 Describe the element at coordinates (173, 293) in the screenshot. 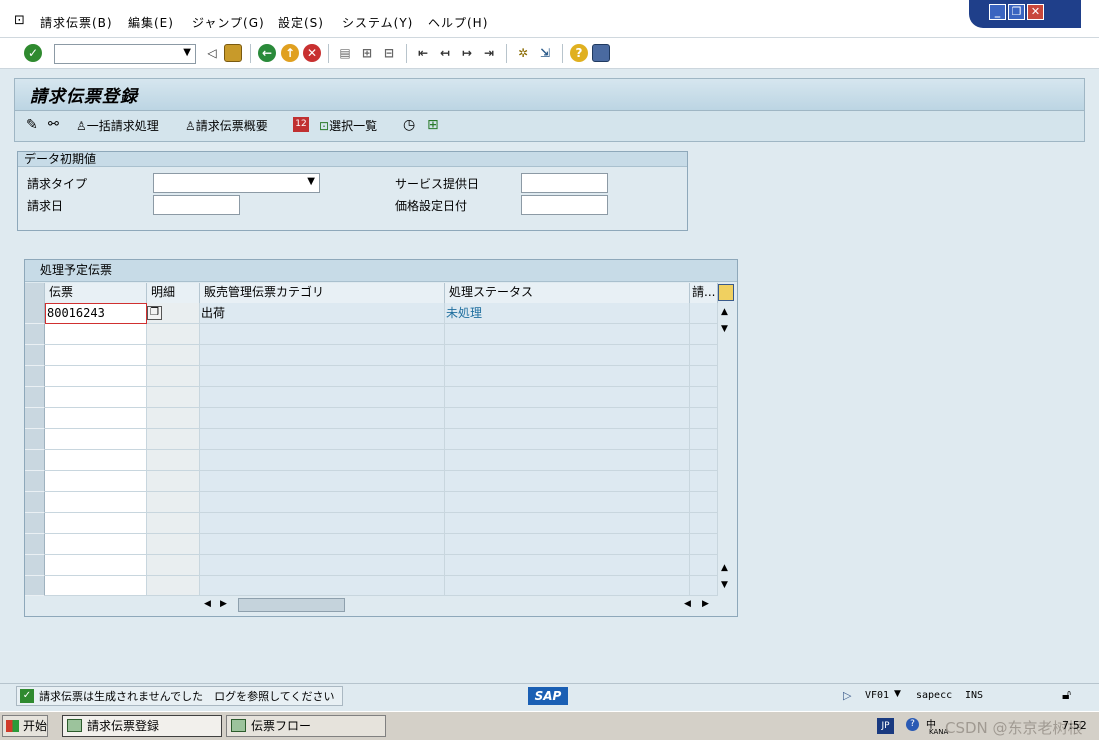

I see `col-header-item: 明細` at that location.